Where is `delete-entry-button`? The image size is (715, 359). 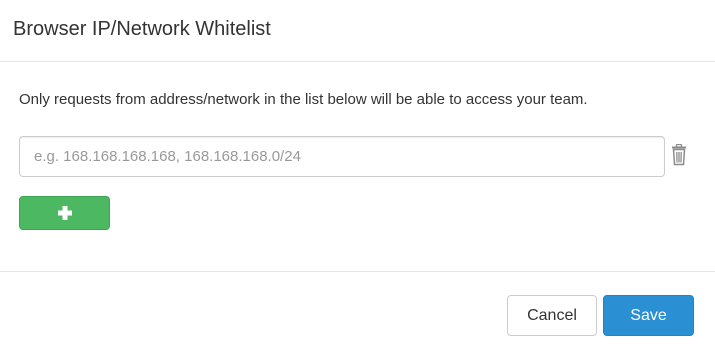 delete-entry-button is located at coordinates (680, 154).